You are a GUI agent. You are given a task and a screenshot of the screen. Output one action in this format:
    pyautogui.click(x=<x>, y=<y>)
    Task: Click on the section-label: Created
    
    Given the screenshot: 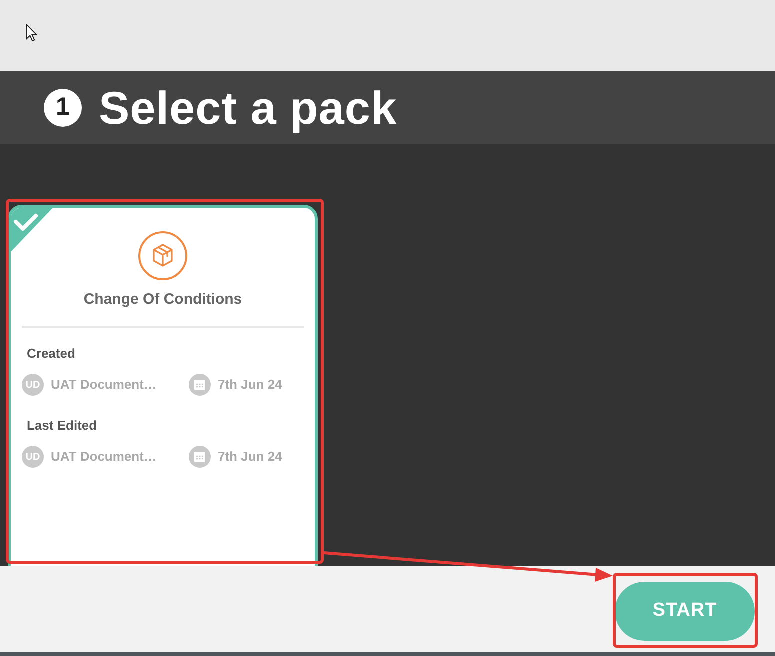 What is the action you would take?
    pyautogui.click(x=51, y=354)
    